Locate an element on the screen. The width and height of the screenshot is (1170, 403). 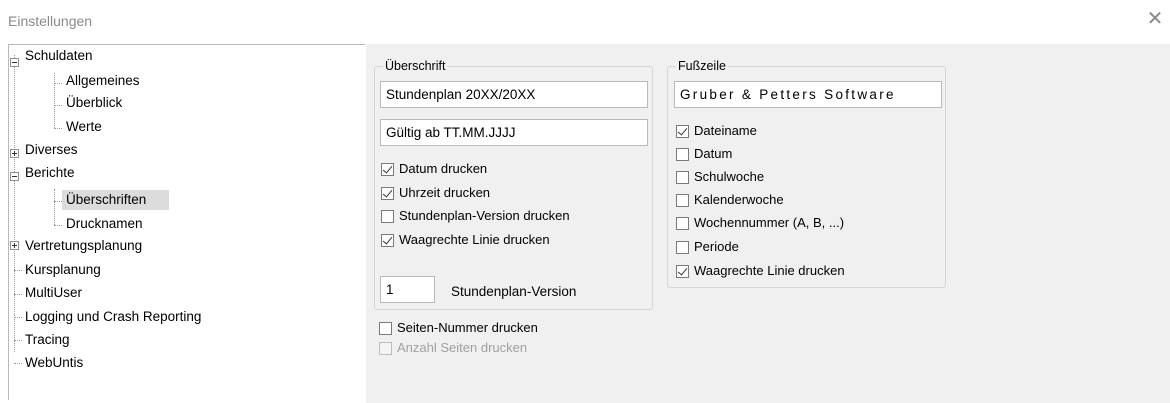
tree-item-schuldaten: Schuldaten is located at coordinates (59, 56).